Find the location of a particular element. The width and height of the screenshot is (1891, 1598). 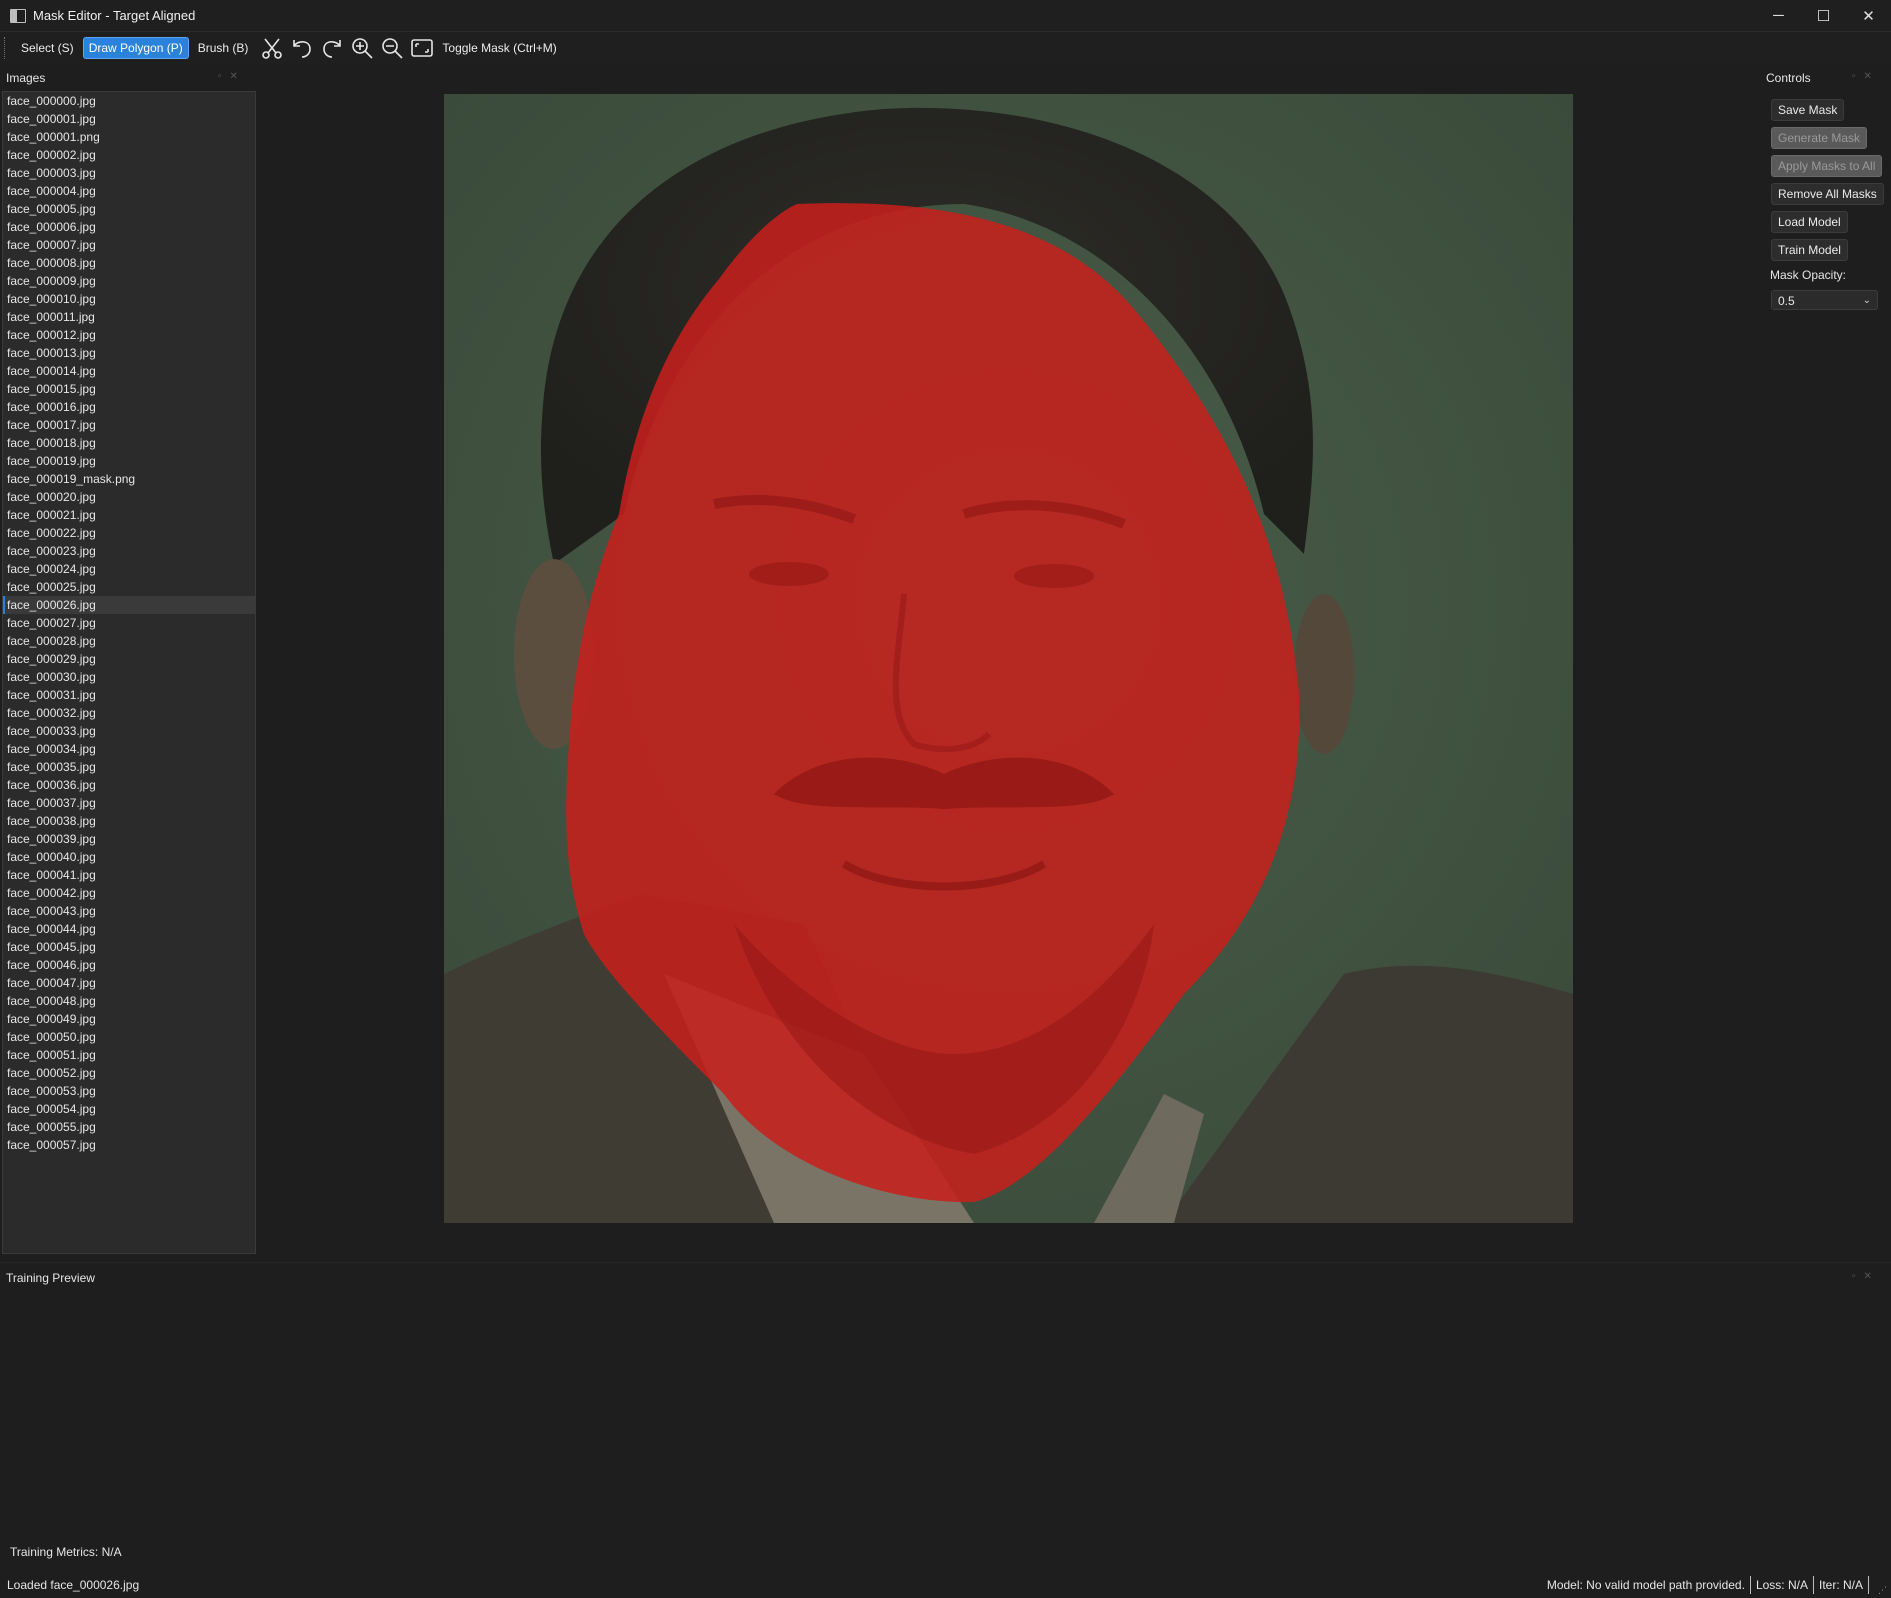

file-list-item: face_000039.jpg is located at coordinates (129, 839).